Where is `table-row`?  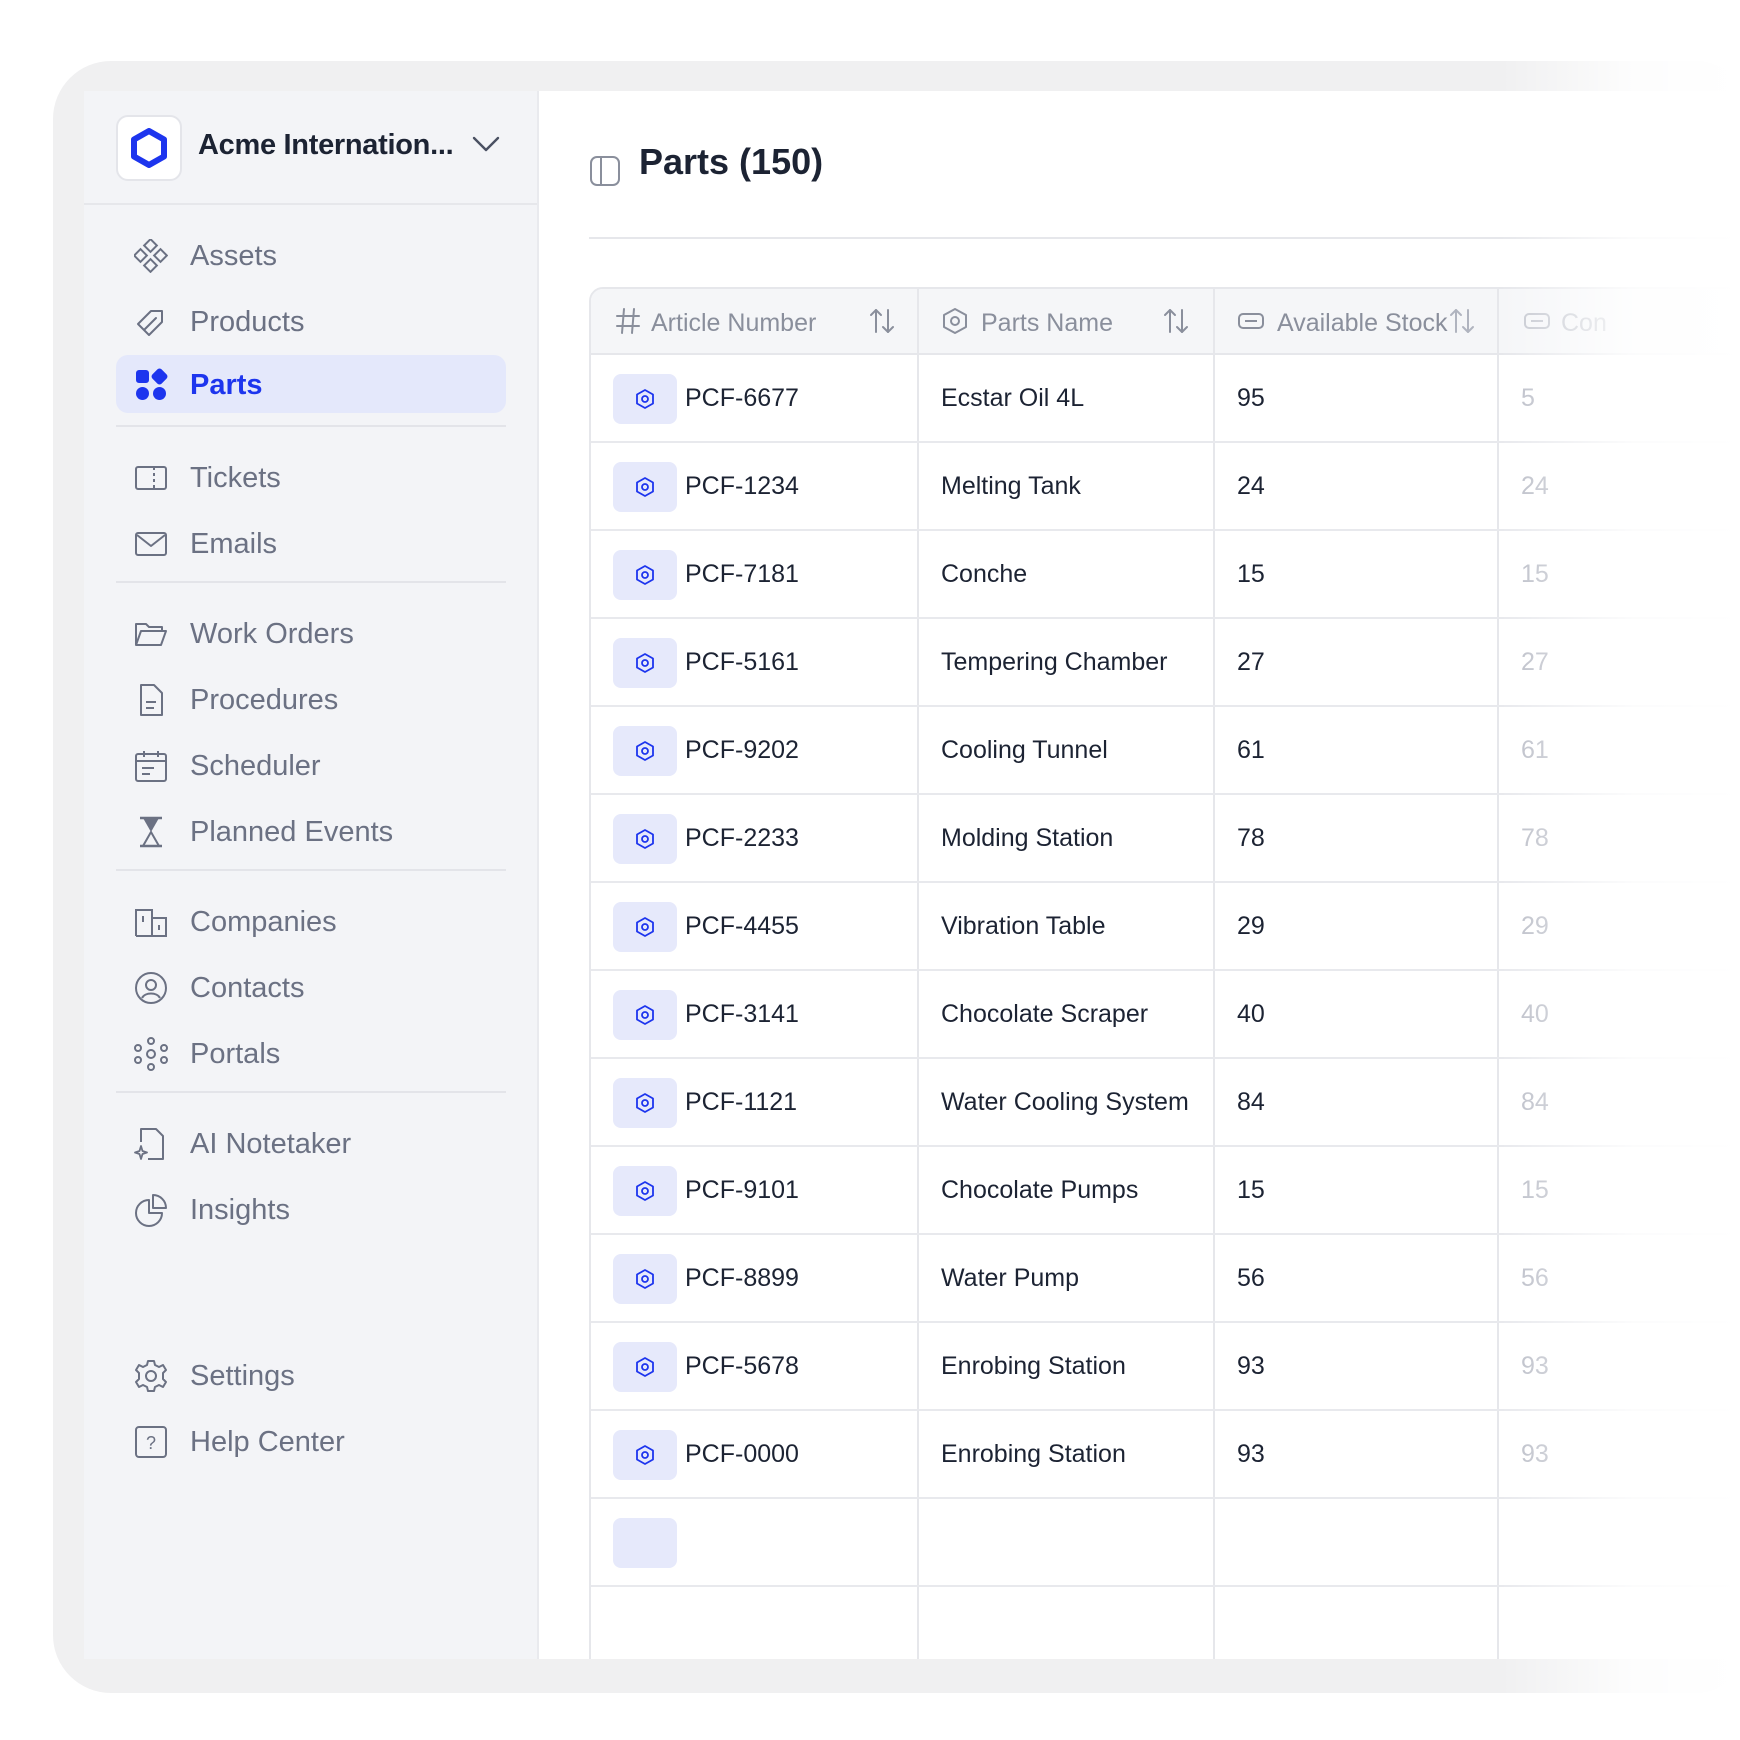
table-row is located at coordinates (1165, 1543).